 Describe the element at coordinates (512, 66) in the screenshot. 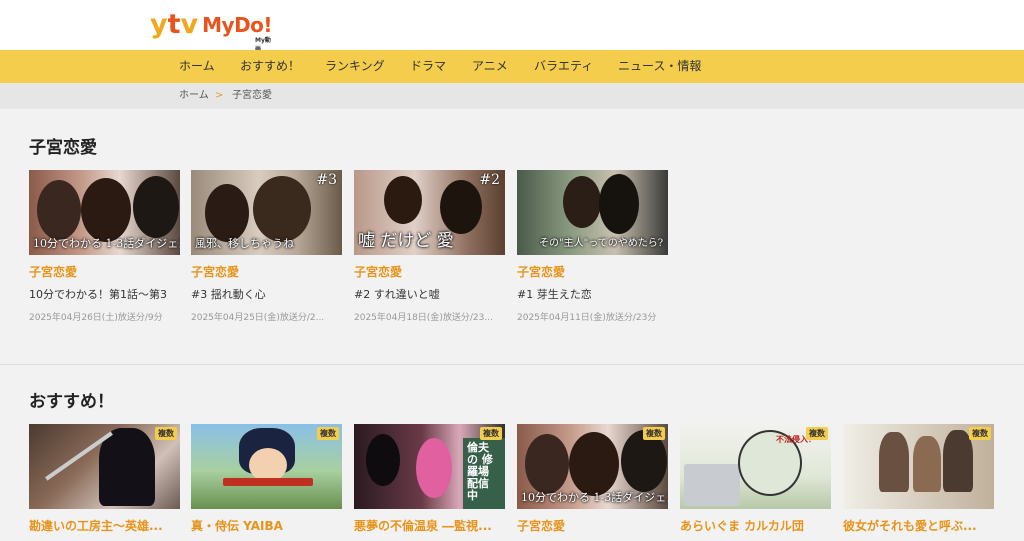

I see `main-nav: ホーム おすすめ！ ランキング ドラマ アニメ バラエティ ニュース・情報` at that location.